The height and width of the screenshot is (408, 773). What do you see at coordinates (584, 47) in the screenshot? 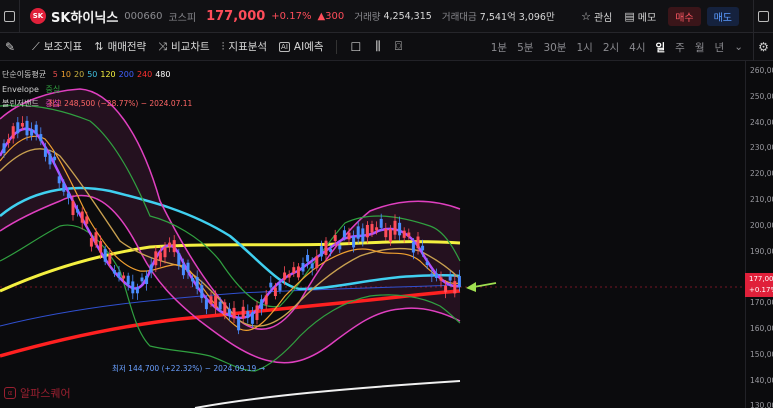
I see `period-1h: 1시` at bounding box center [584, 47].